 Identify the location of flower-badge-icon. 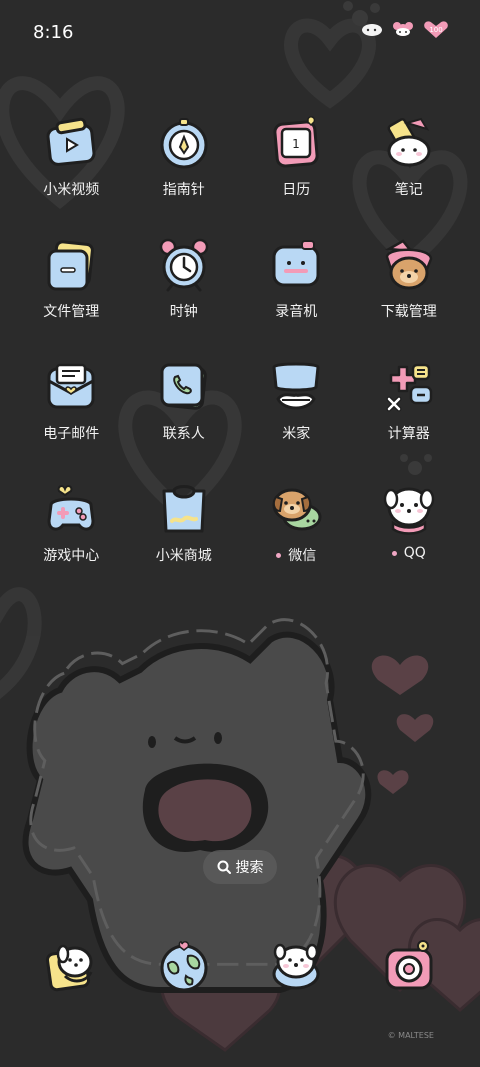
(403, 29).